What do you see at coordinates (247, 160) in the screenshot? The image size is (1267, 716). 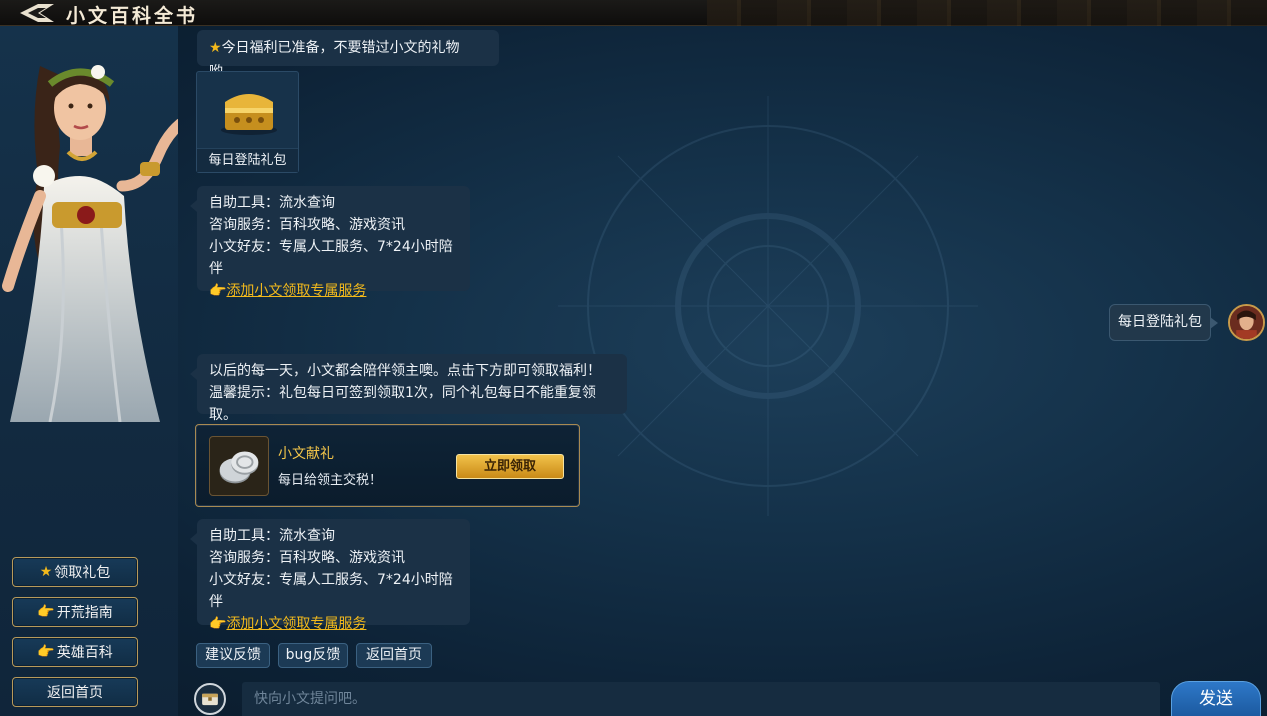 I see `gift-card-label: 每日登陆礼包` at bounding box center [247, 160].